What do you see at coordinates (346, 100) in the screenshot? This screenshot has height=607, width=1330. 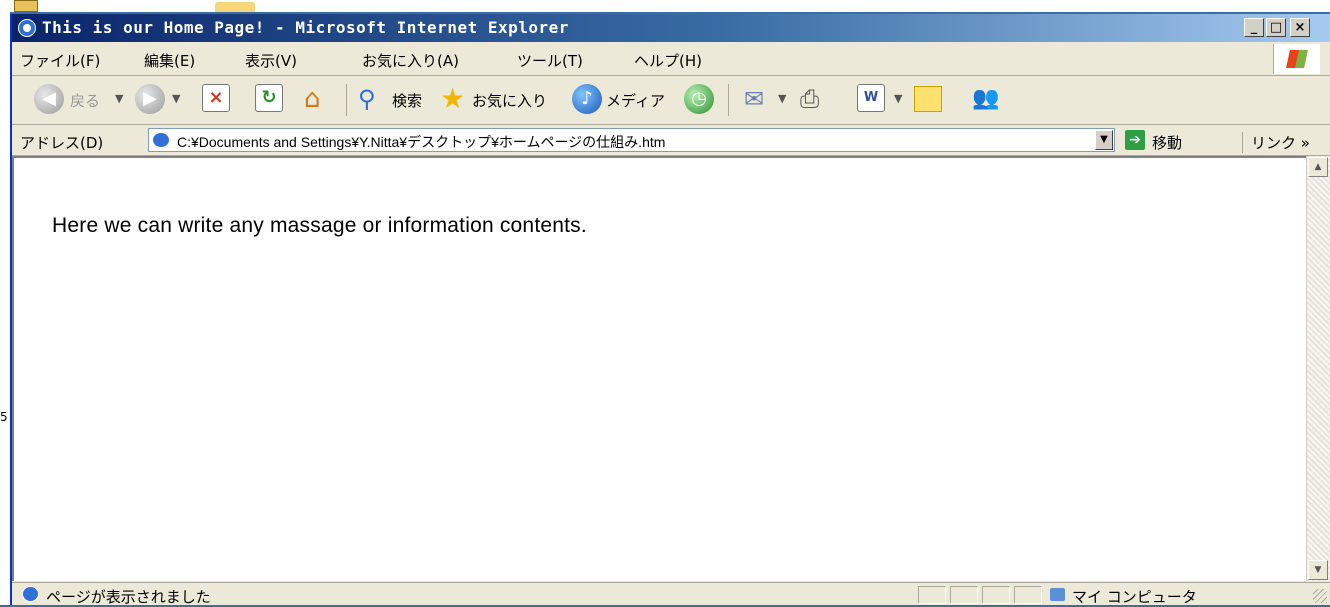 I see `toolbar-separator` at bounding box center [346, 100].